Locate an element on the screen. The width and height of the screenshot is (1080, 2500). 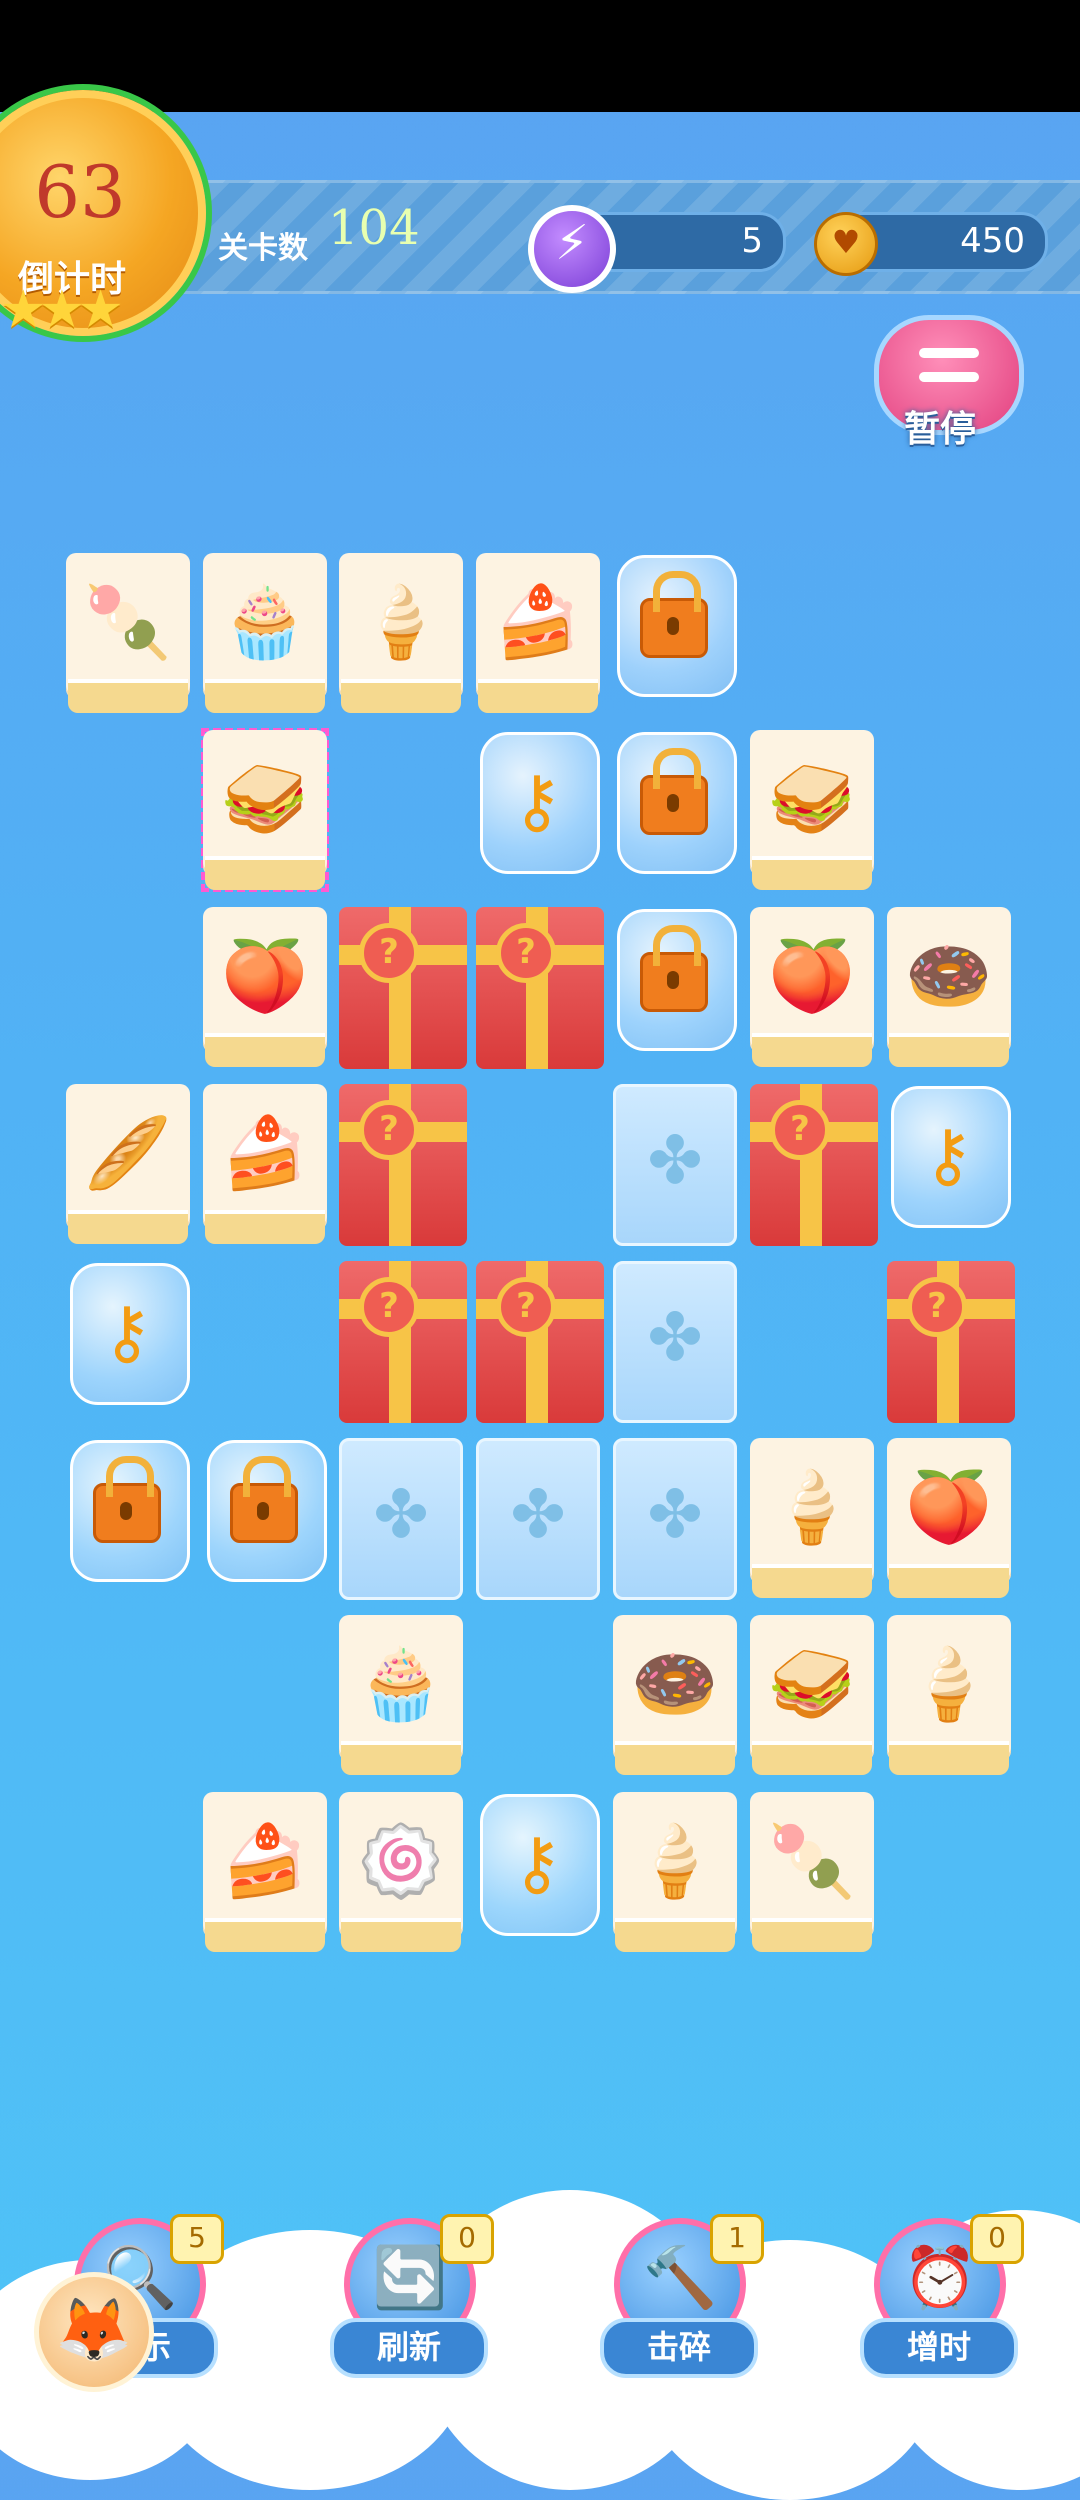
hint-count: 5 is located at coordinates (197, 2239).